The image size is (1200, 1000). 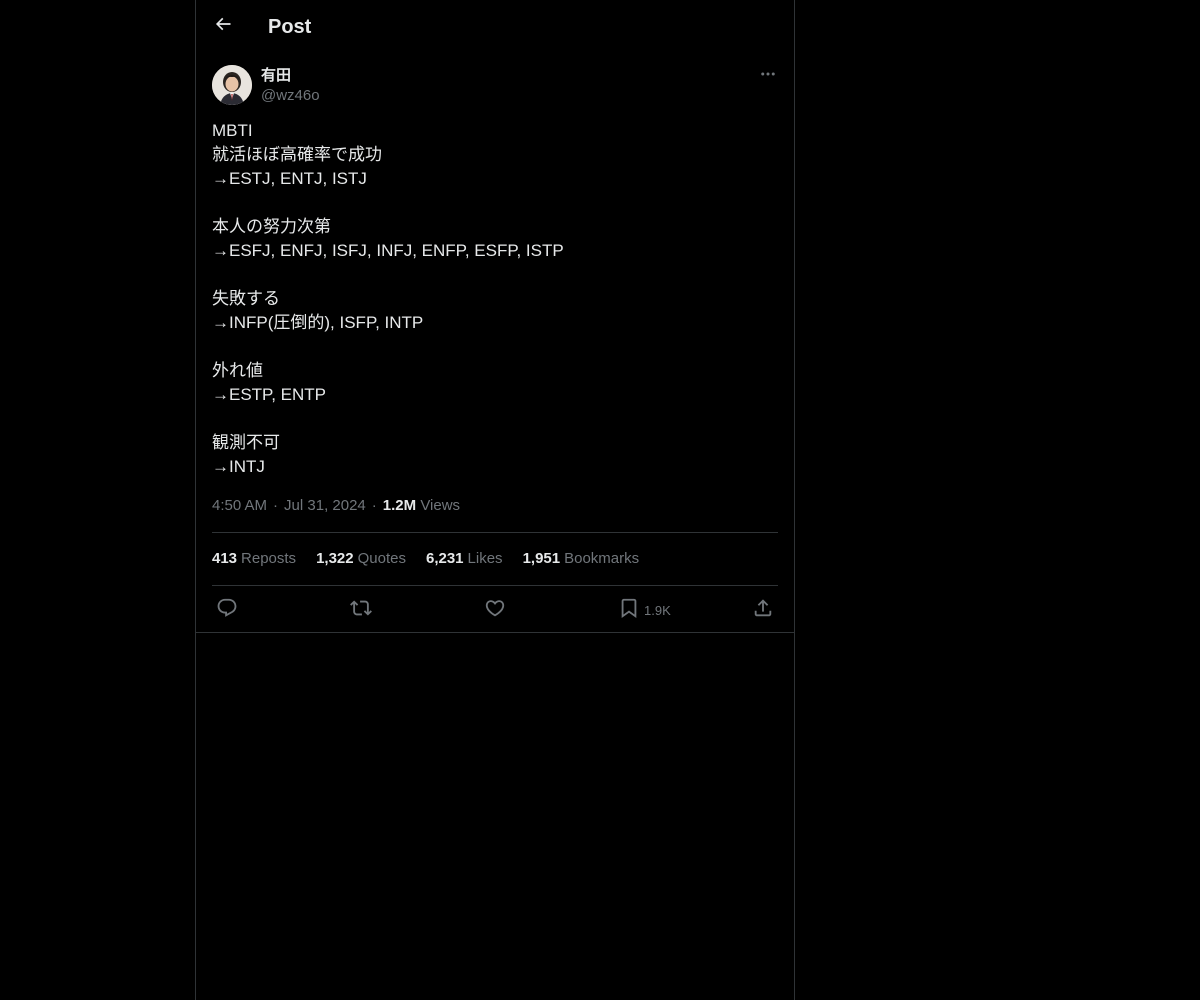 I want to click on action-bar: 1.9K, so click(x=495, y=610).